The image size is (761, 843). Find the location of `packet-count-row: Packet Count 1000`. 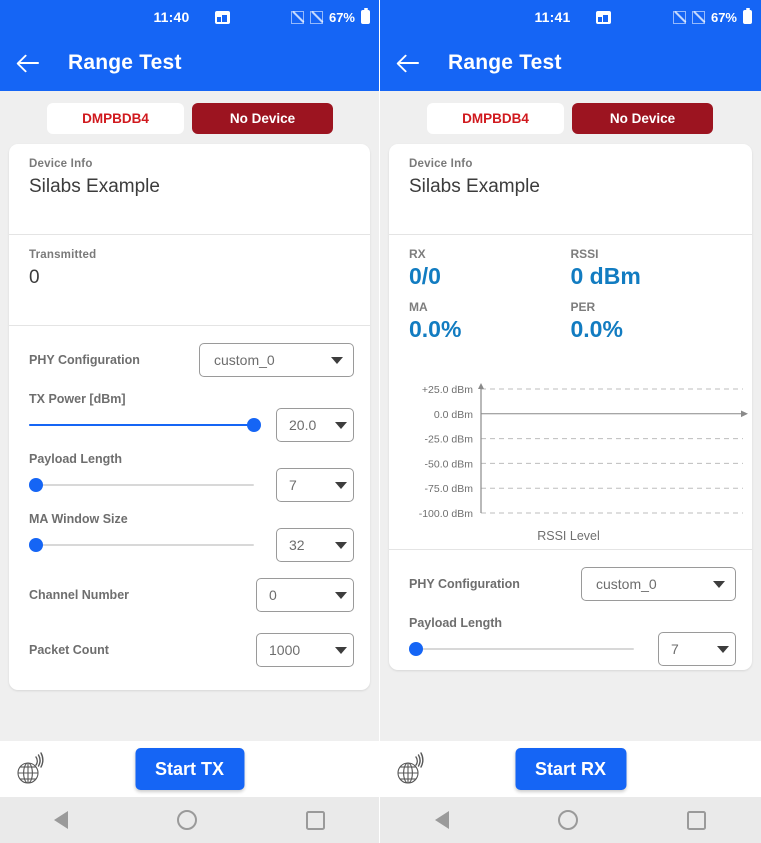

packet-count-row: Packet Count 1000 is located at coordinates (189, 648).